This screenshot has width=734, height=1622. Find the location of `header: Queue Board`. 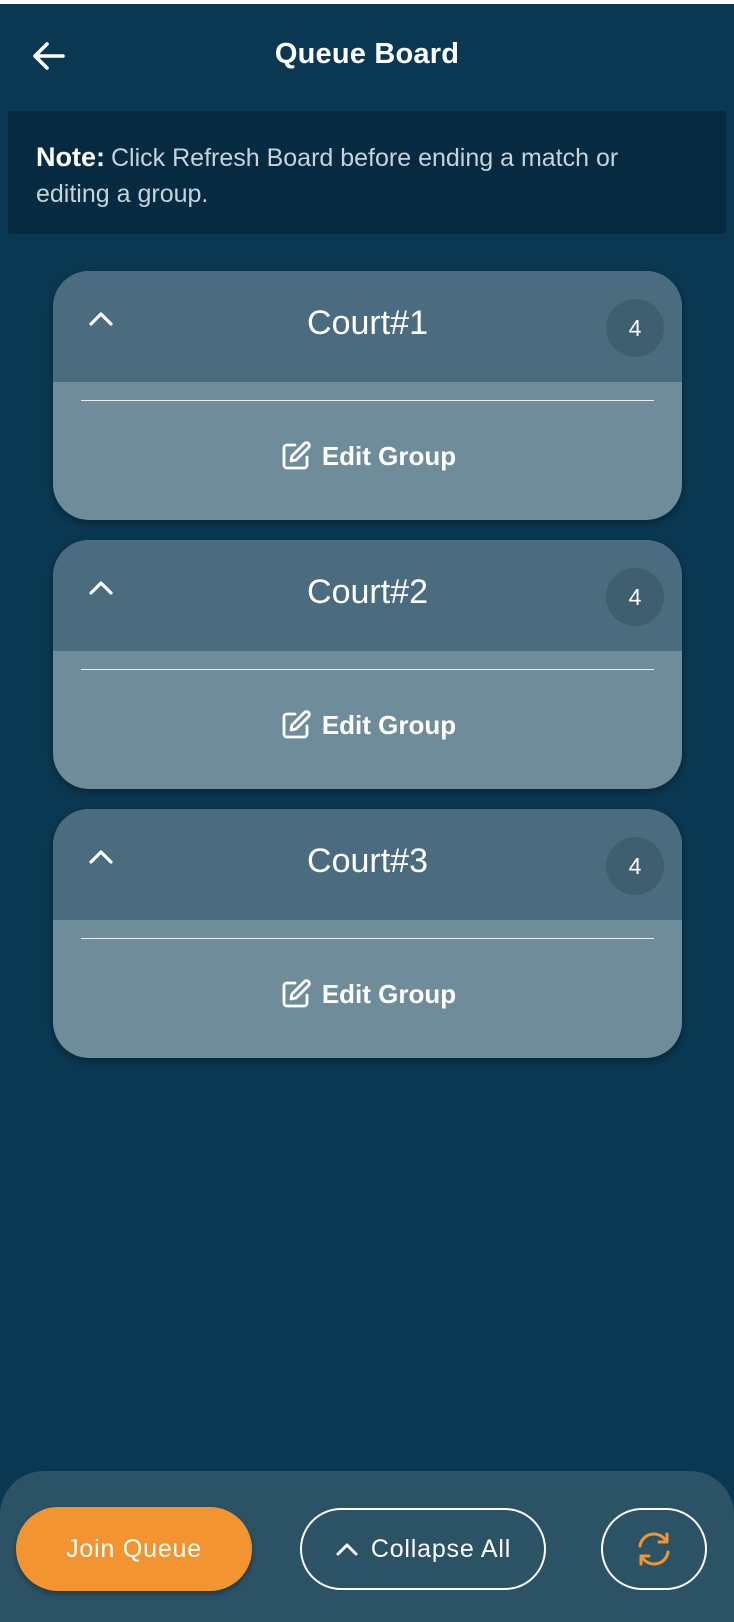

header: Queue Board is located at coordinates (367, 57).